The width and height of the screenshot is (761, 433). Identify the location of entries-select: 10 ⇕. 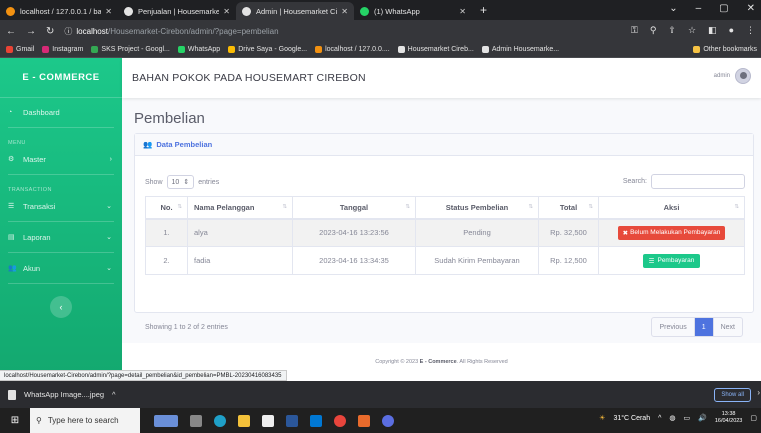
(180, 182).